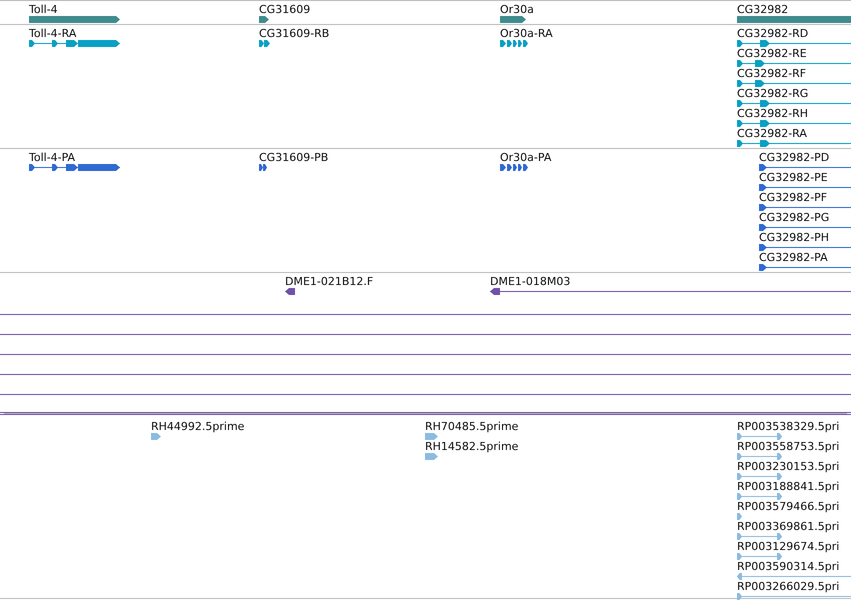 The width and height of the screenshot is (851, 600). Describe the element at coordinates (471, 446) in the screenshot. I see `feature-label: RH14582.5prime` at that location.